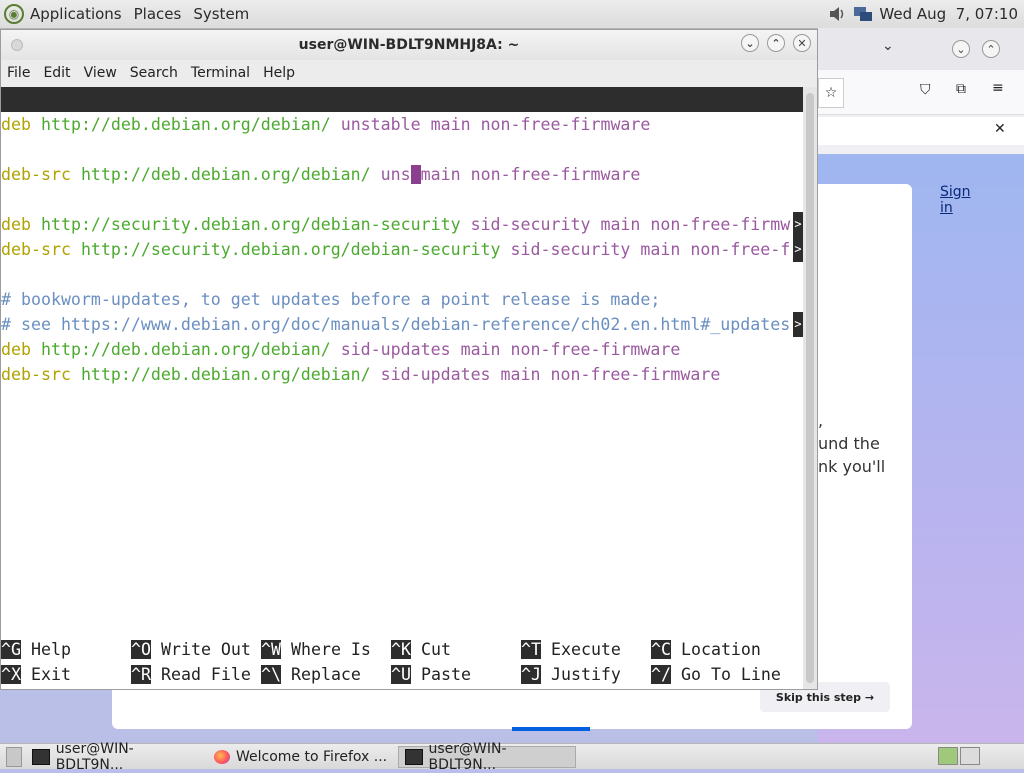 Image resolution: width=1024 pixels, height=773 pixels. Describe the element at coordinates (948, 14) in the screenshot. I see `clock: Wed Aug 7, 07:10` at that location.